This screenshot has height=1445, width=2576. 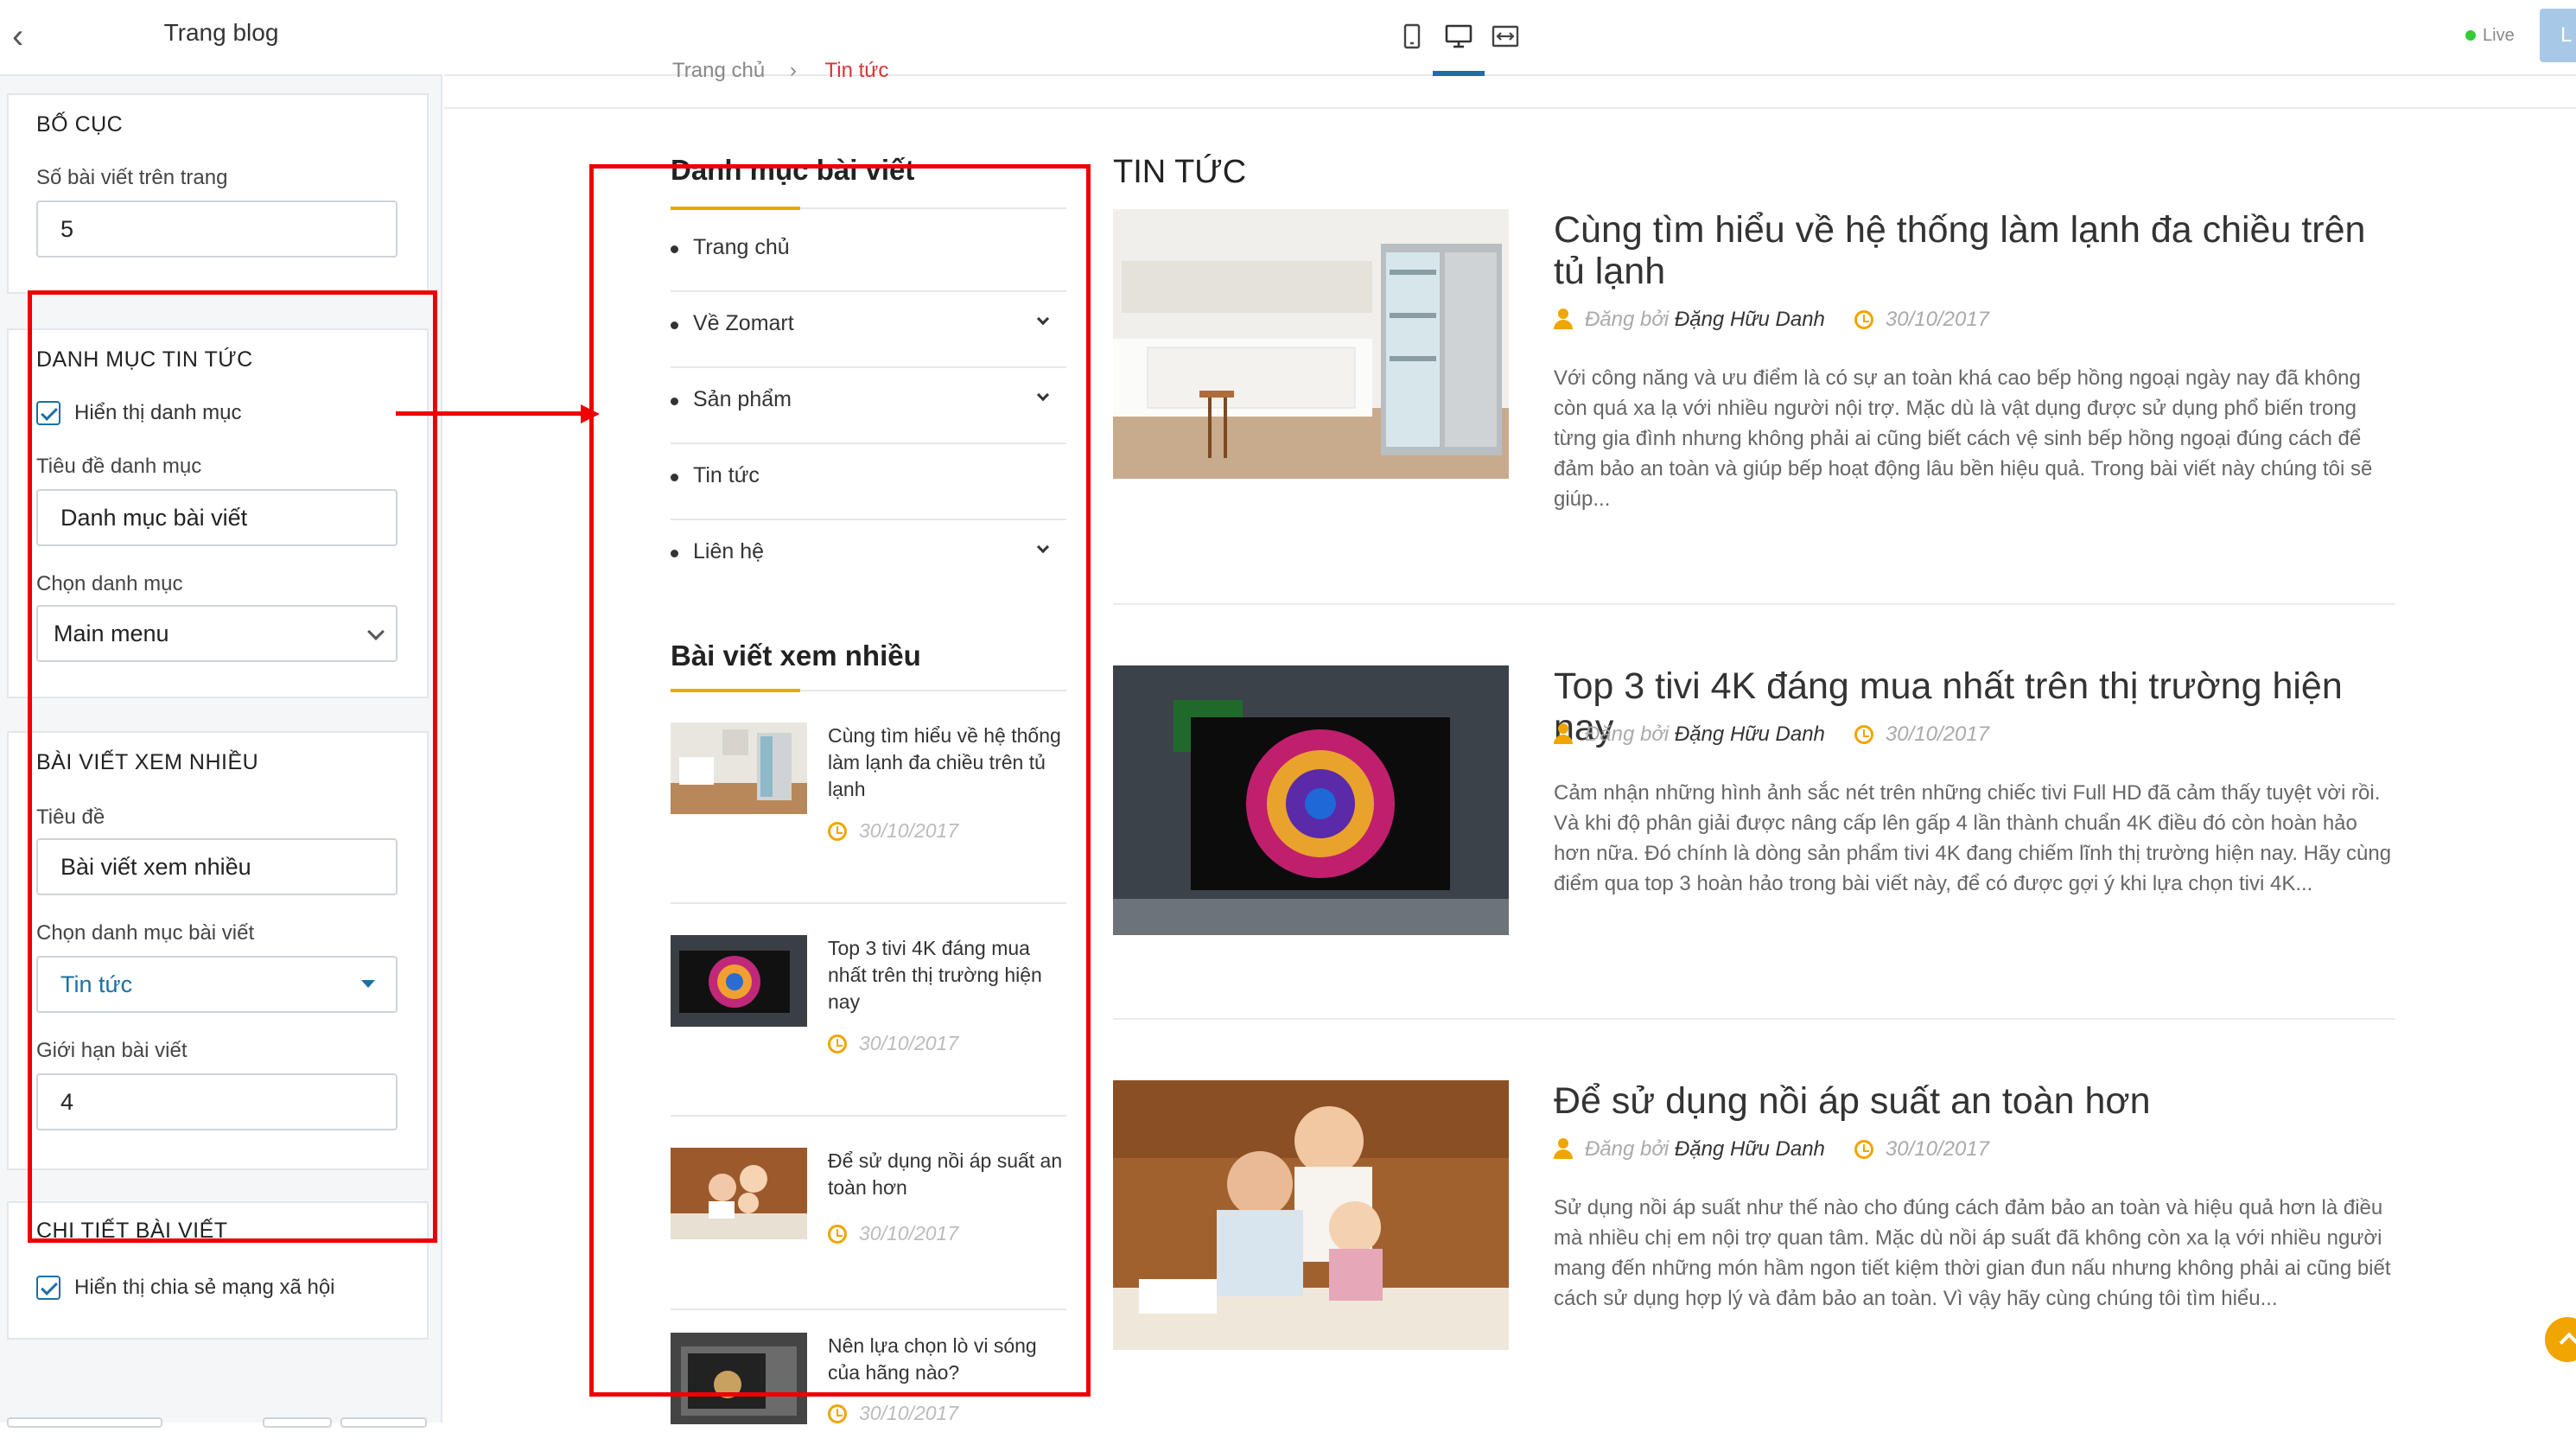 I want to click on news-heading: TIN TỨC, so click(x=1180, y=172).